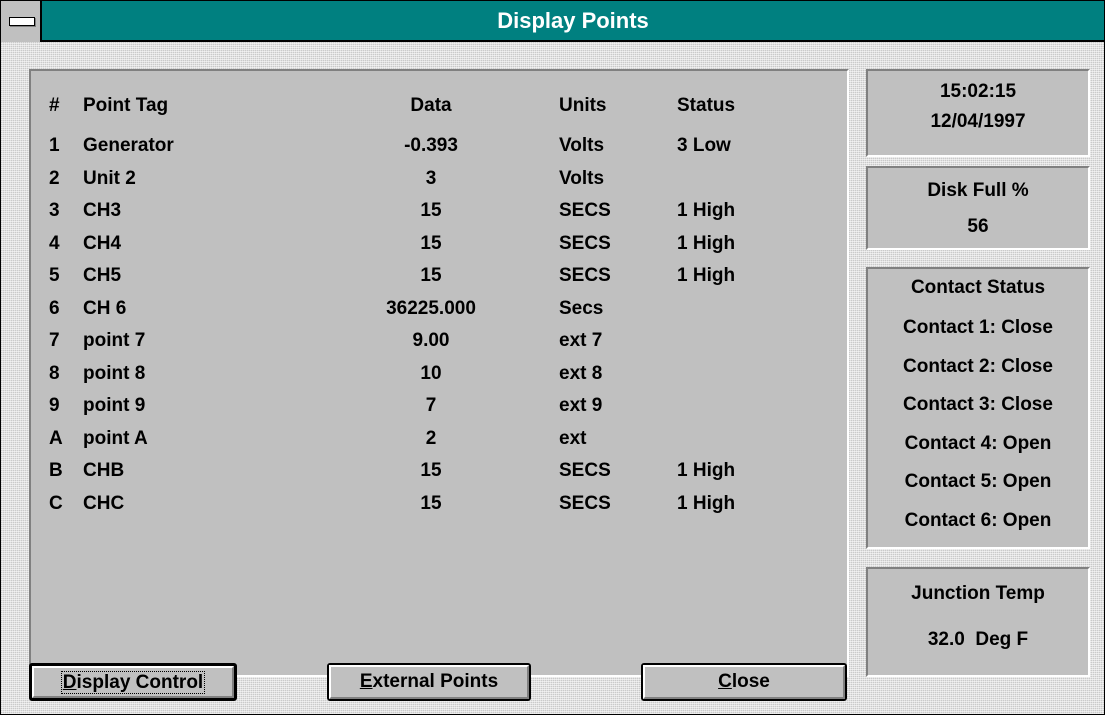  I want to click on row-num: A, so click(56, 438).